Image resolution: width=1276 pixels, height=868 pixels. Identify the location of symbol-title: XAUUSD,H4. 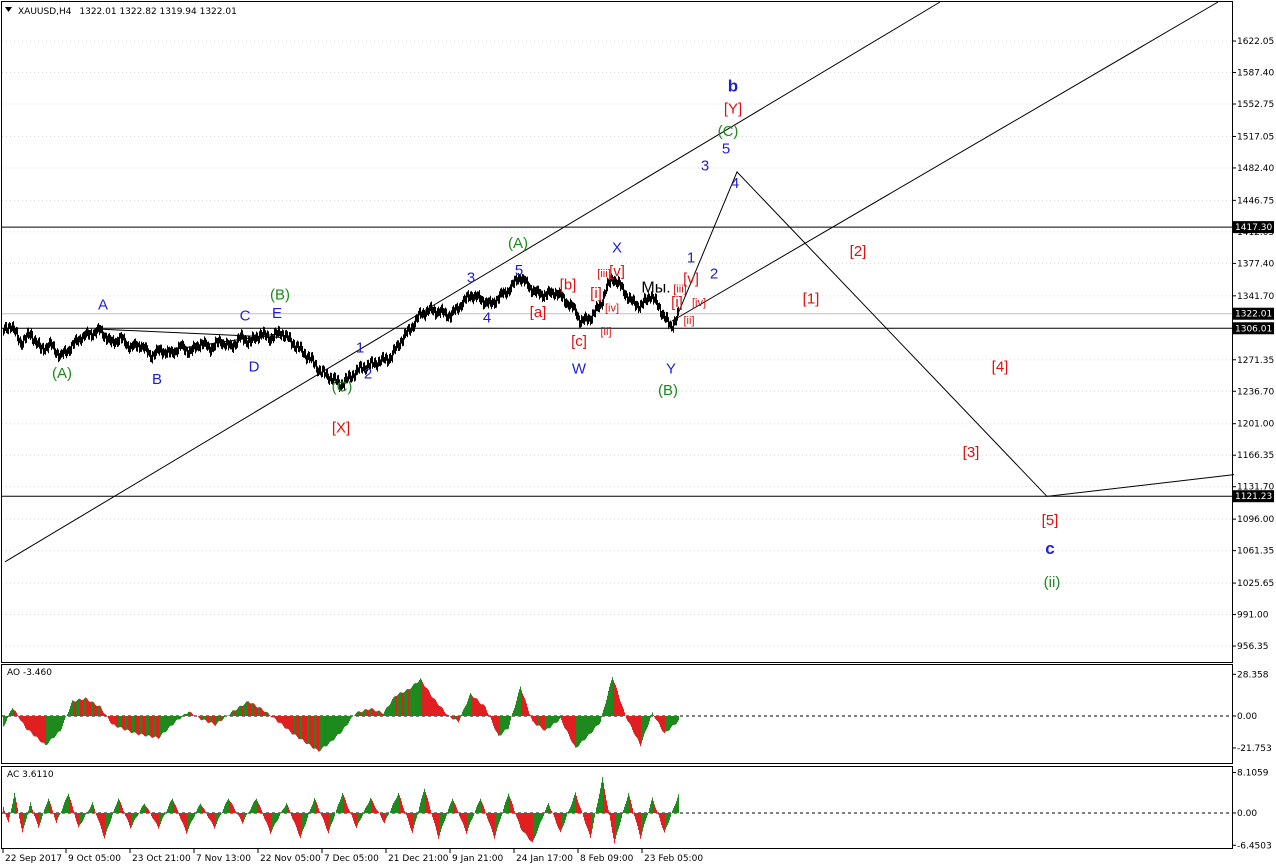
(45, 12).